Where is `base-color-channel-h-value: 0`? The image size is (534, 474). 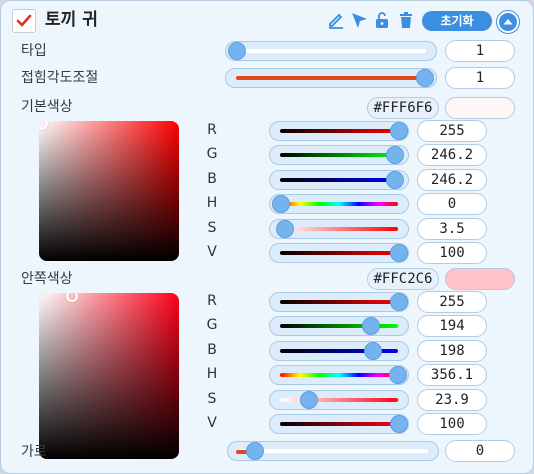 base-color-channel-h-value: 0 is located at coordinates (452, 204).